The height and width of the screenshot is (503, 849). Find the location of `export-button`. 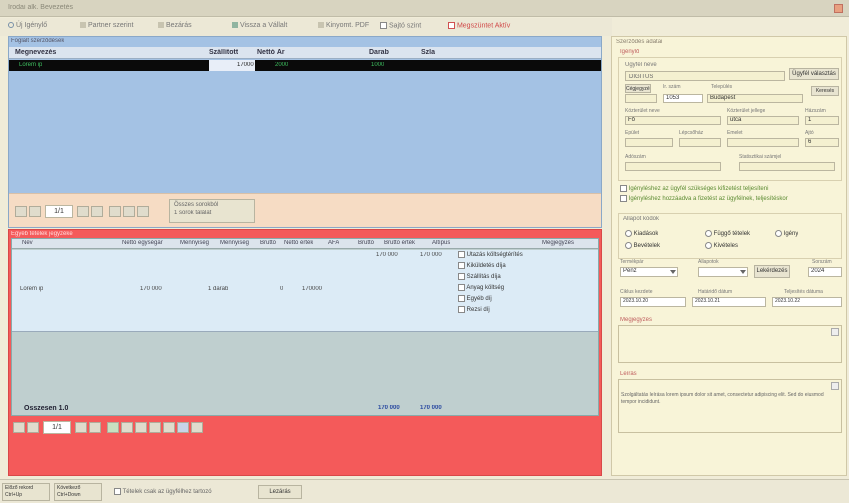

export-button is located at coordinates (183, 427).